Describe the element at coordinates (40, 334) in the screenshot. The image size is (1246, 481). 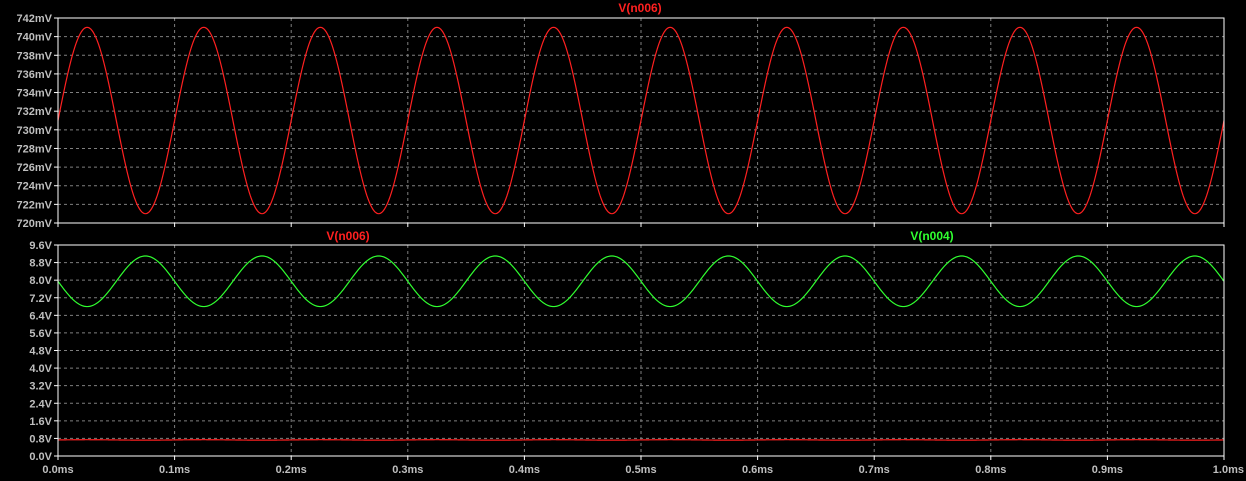
I see `y-tick-label: 5.6V` at that location.